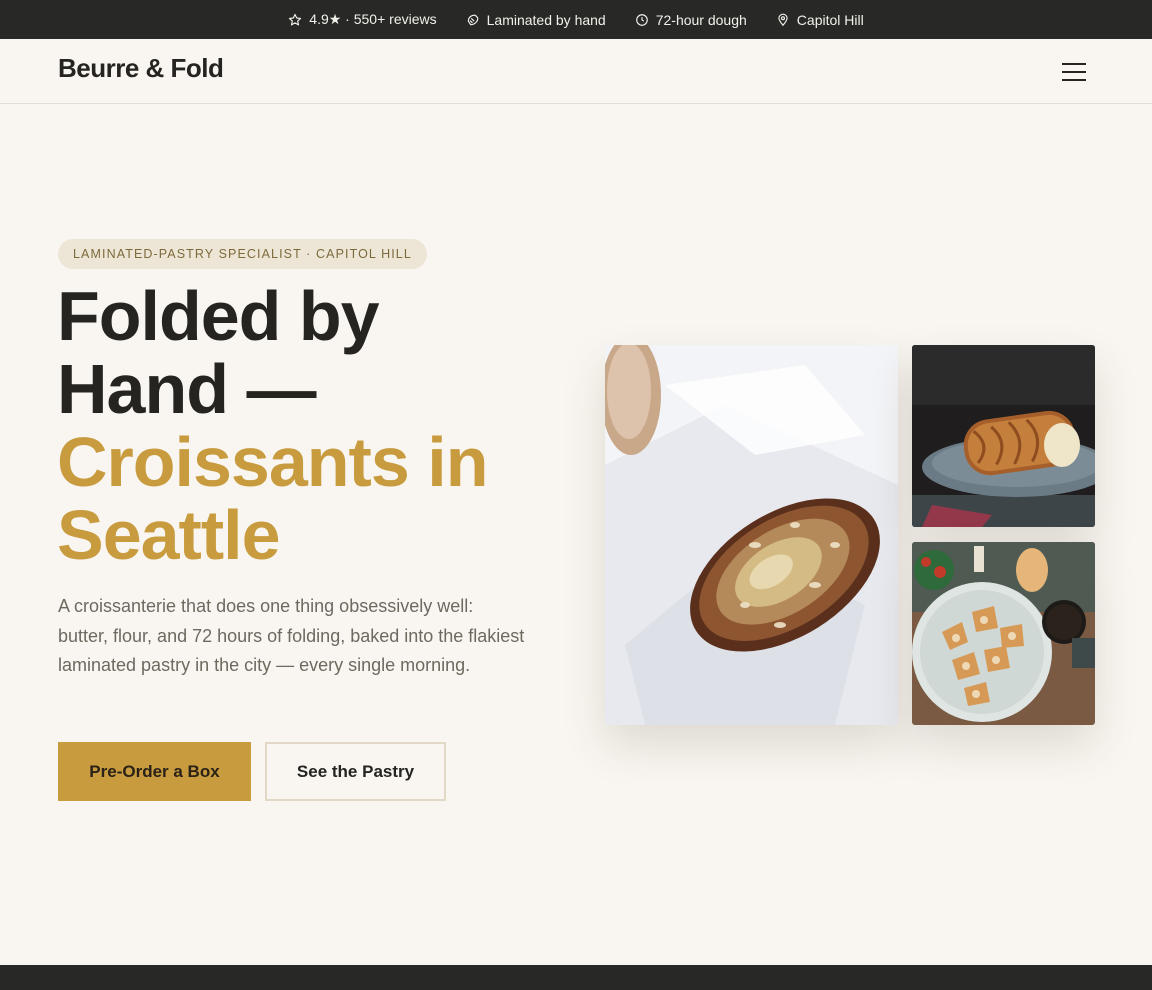 The width and height of the screenshot is (1152, 990). Describe the element at coordinates (272, 462) in the screenshot. I see `headline-line-3: Croissants in` at that location.